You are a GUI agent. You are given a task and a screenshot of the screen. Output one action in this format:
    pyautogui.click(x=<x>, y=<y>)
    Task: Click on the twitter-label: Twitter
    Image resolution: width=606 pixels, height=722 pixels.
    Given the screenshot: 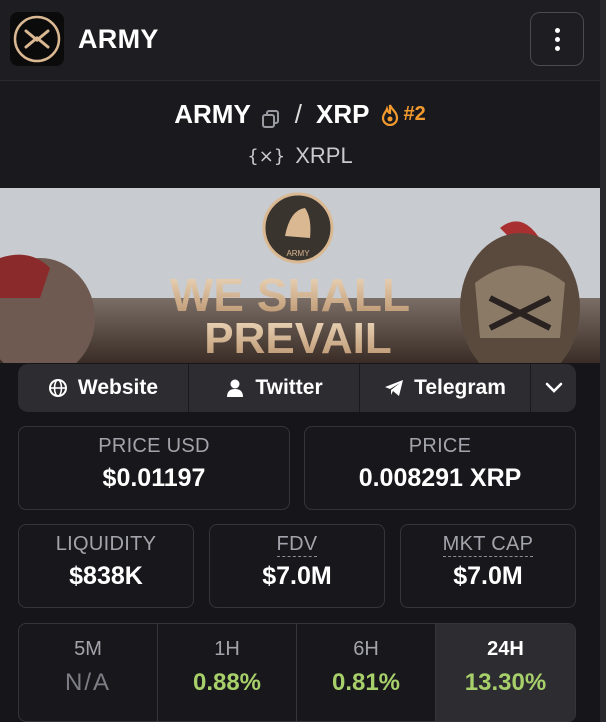 What is the action you would take?
    pyautogui.click(x=289, y=387)
    